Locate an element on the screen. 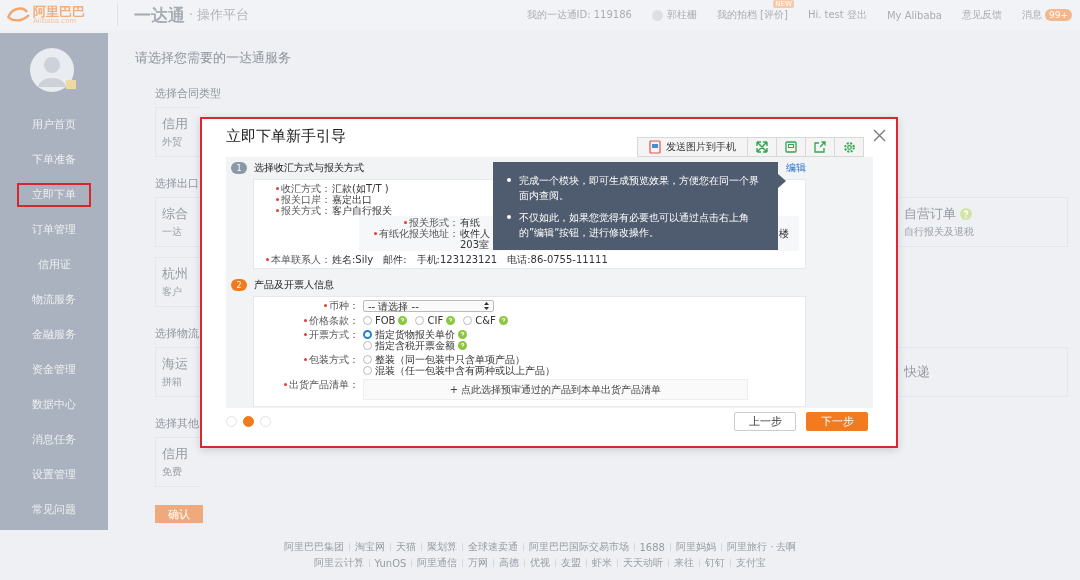 The image size is (1080, 580). sidebar-item: 数据中心 is located at coordinates (54, 404).